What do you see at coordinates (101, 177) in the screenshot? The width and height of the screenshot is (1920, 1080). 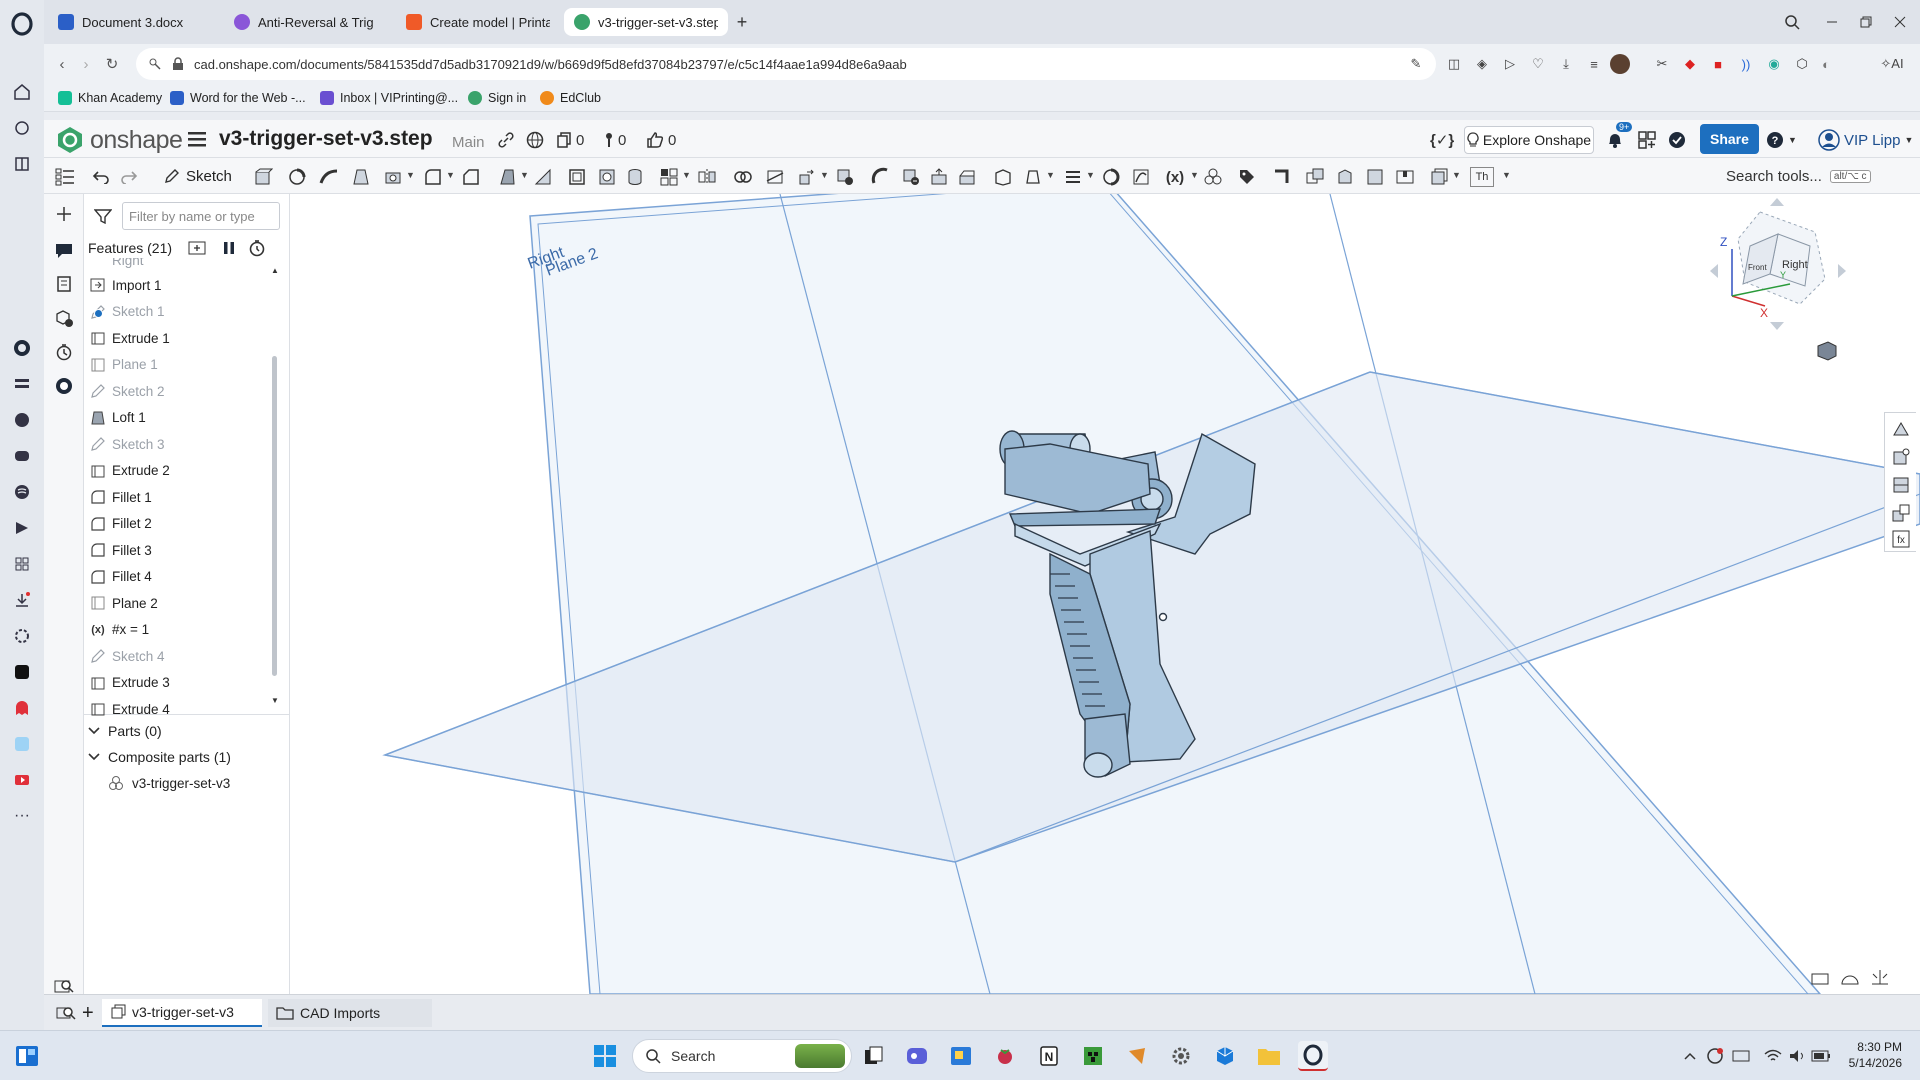 I see `undo-icon` at bounding box center [101, 177].